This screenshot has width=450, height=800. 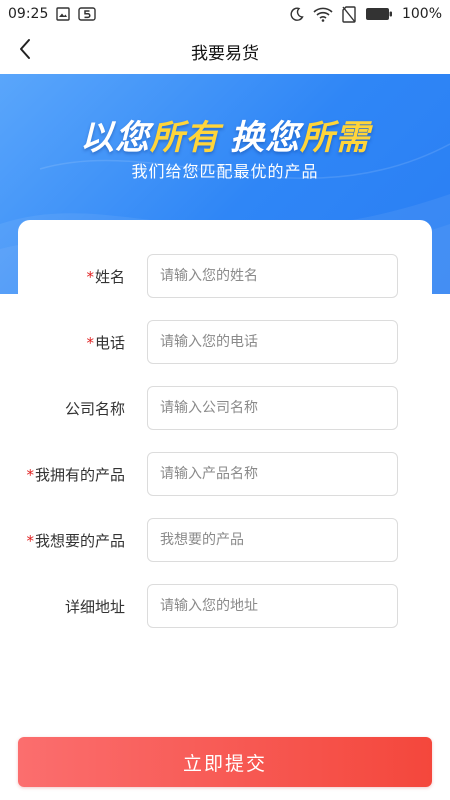 I want to click on phone-input, so click(x=272, y=342).